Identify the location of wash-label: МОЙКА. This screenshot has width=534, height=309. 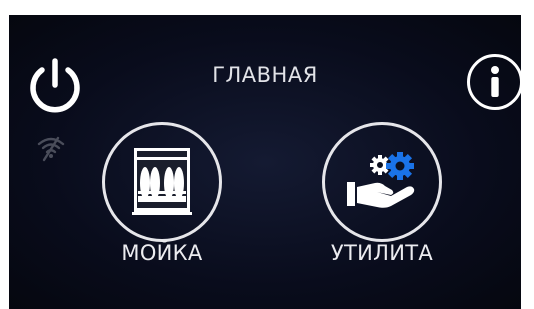
(162, 253).